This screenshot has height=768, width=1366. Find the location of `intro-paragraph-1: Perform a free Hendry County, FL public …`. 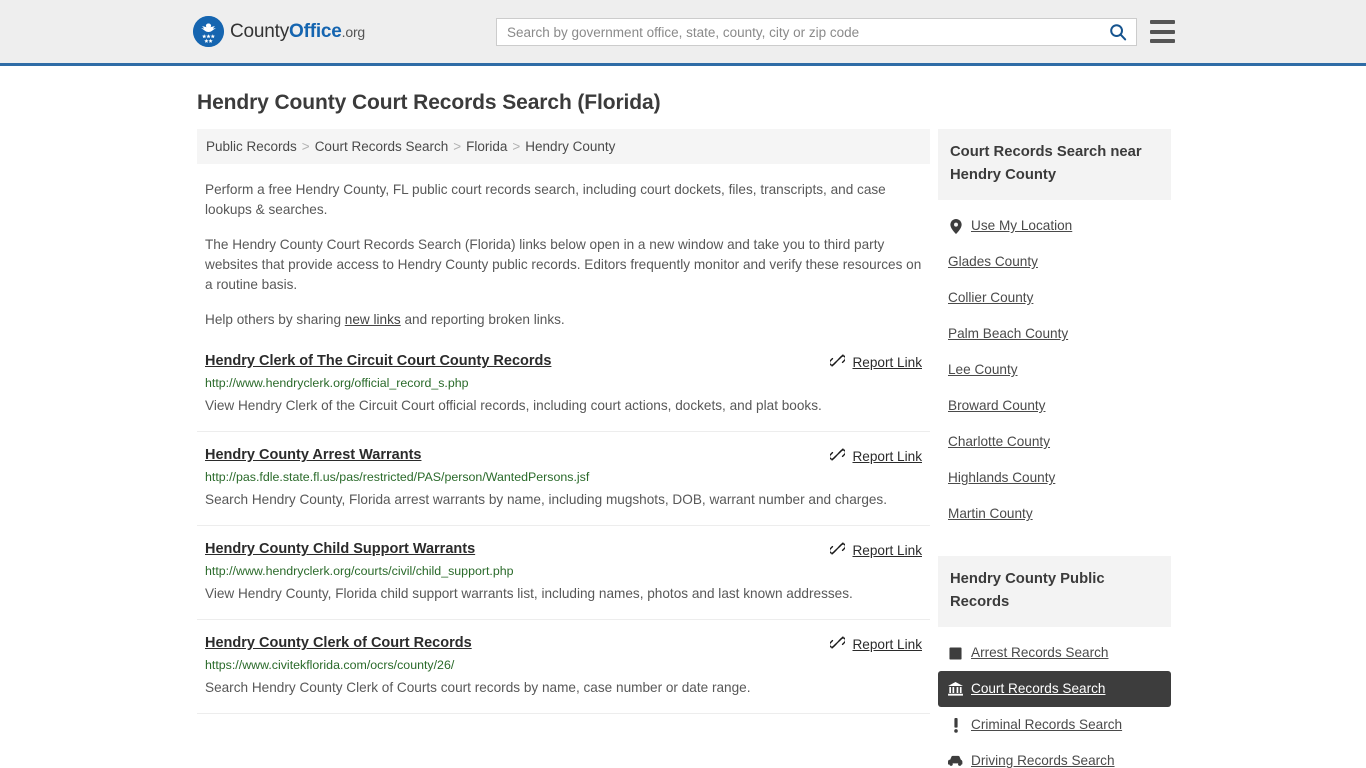

intro-paragraph-1: Perform a free Hendry County, FL public … is located at coordinates (545, 199).